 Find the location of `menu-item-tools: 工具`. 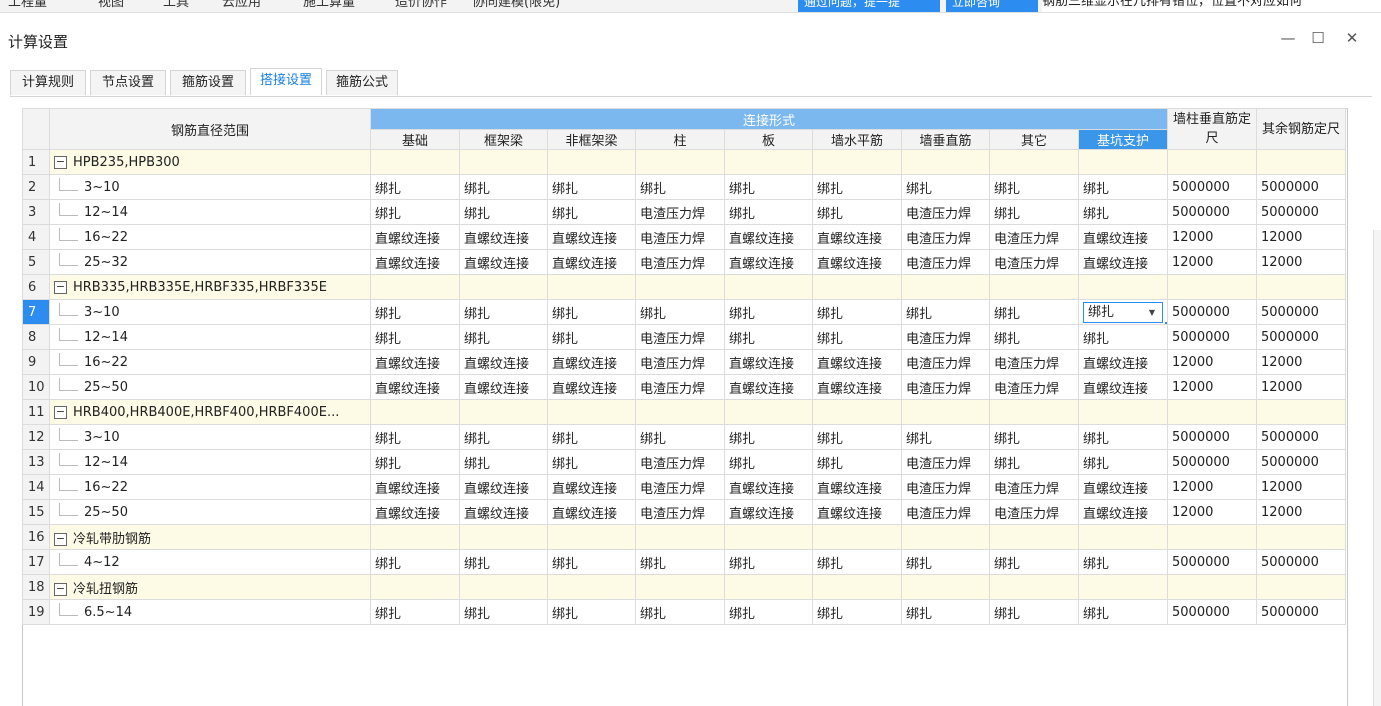

menu-item-tools: 工具 is located at coordinates (176, 5).